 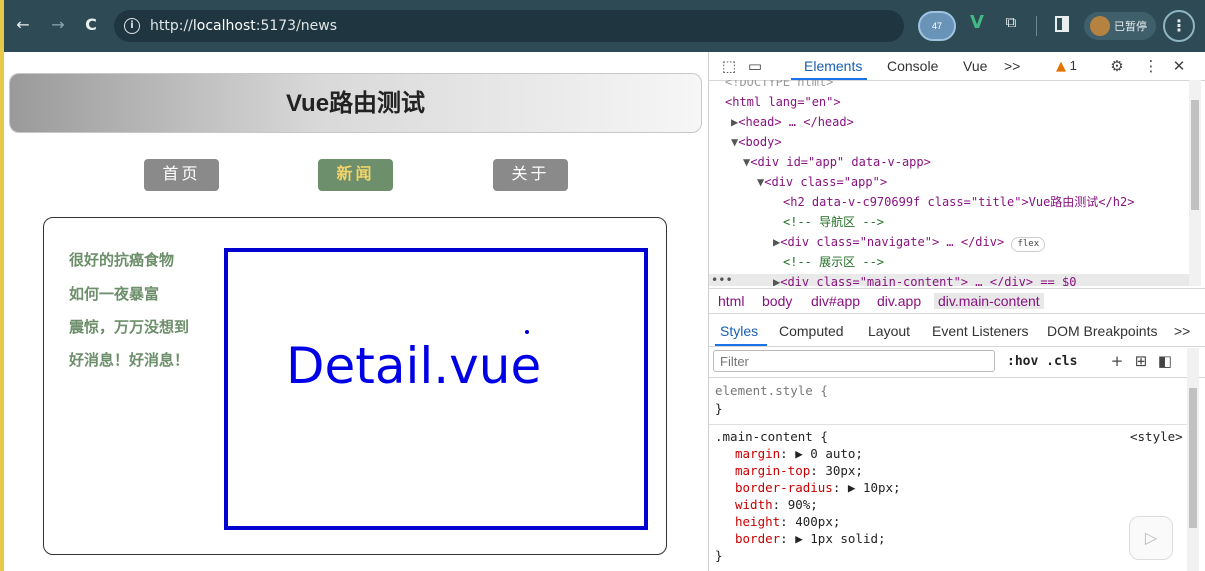 I want to click on reload-icon: C, so click(x=91, y=25).